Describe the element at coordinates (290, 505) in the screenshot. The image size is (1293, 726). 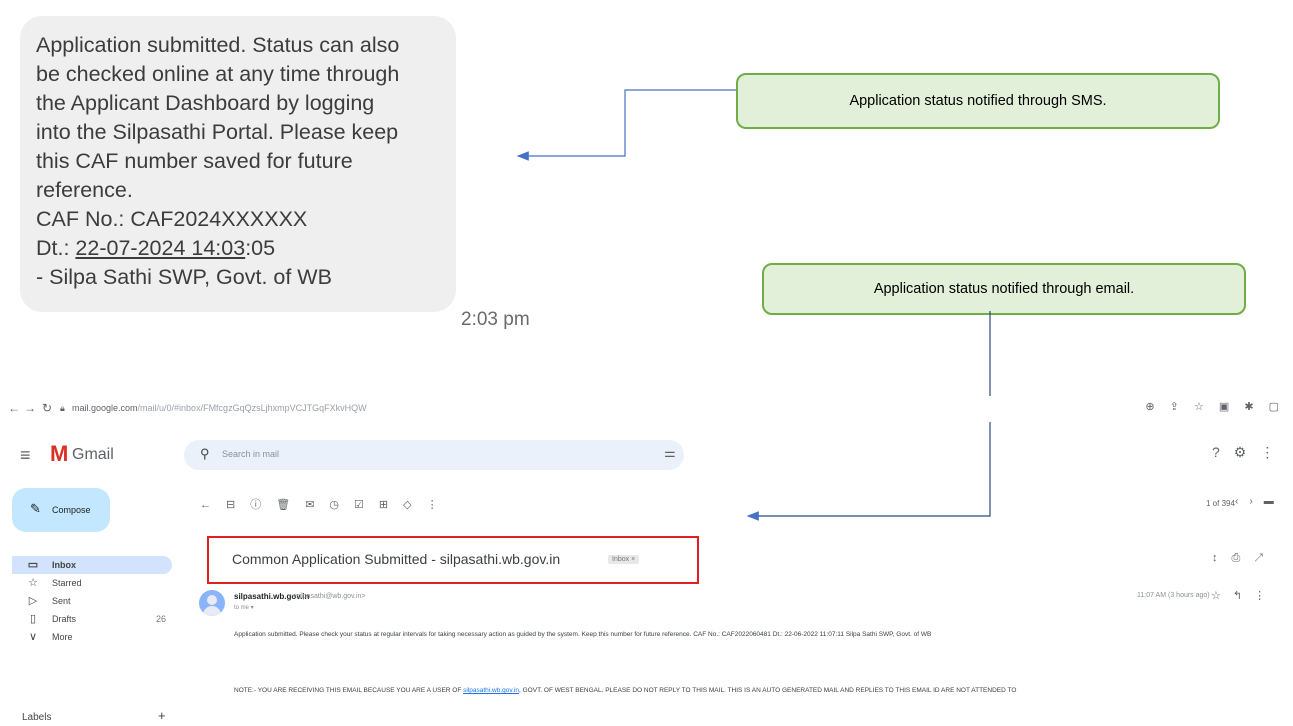
I see `delete-icon: 🗑︎` at that location.